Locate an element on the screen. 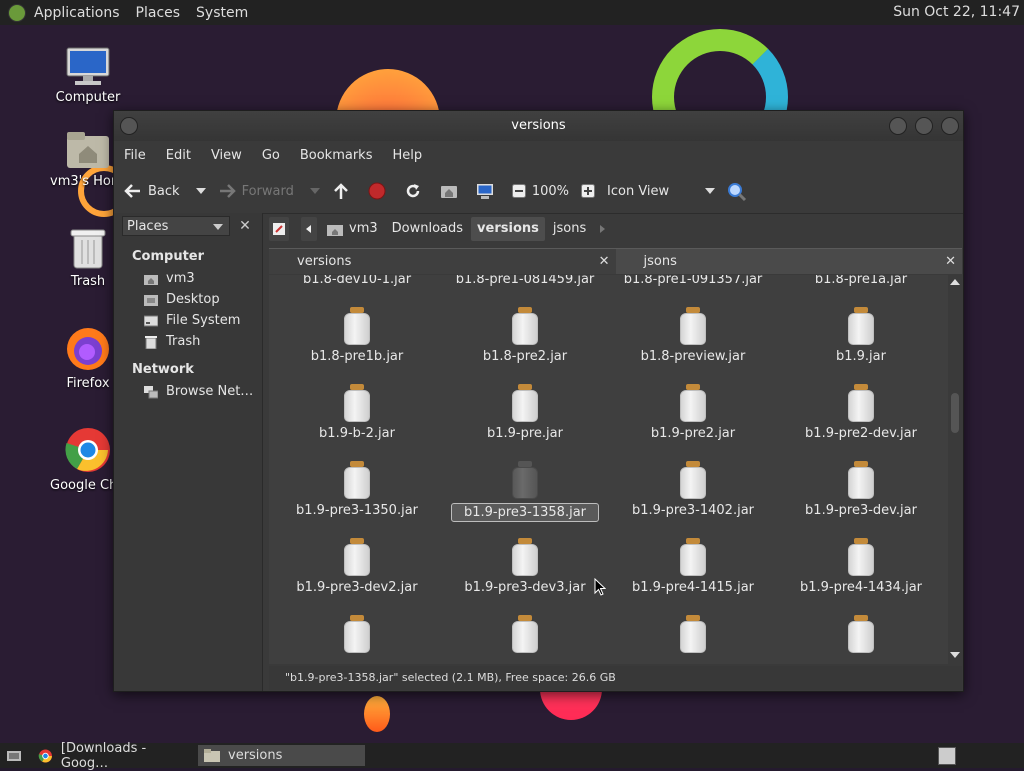  sidebar-item-vm3: vm3 is located at coordinates (188, 278).